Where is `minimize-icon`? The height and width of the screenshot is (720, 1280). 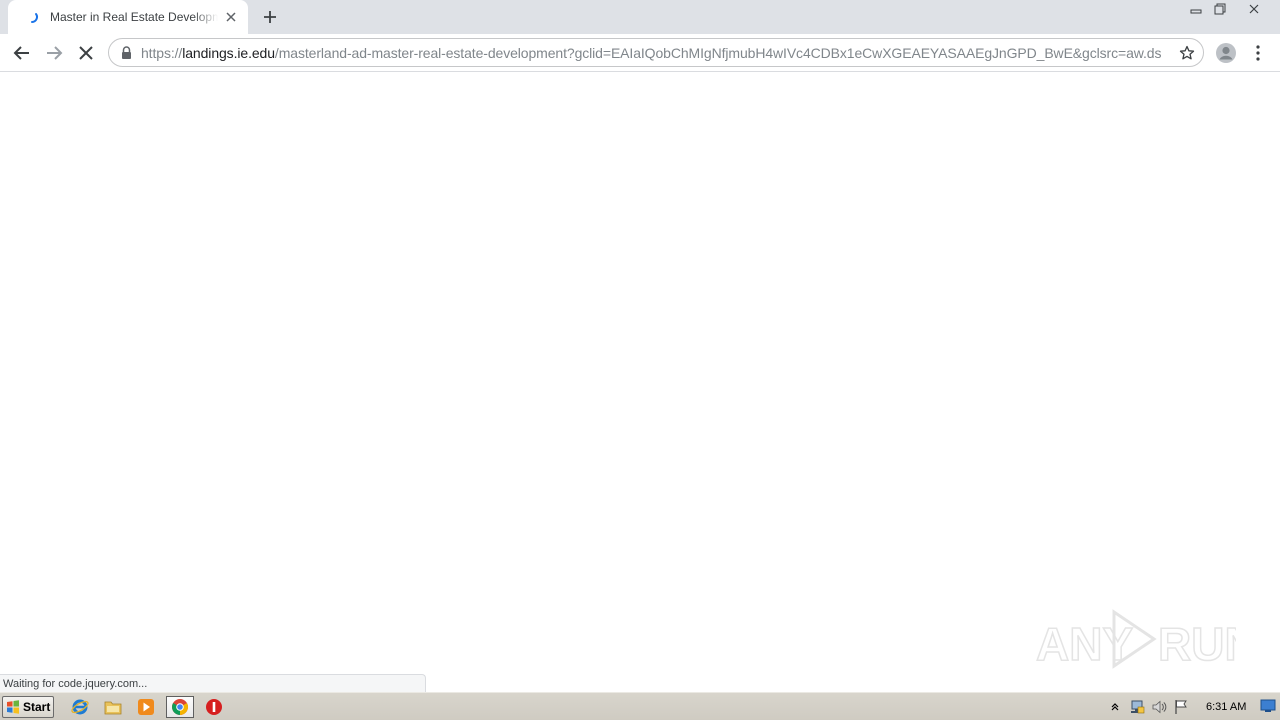 minimize-icon is located at coordinates (1196, 11).